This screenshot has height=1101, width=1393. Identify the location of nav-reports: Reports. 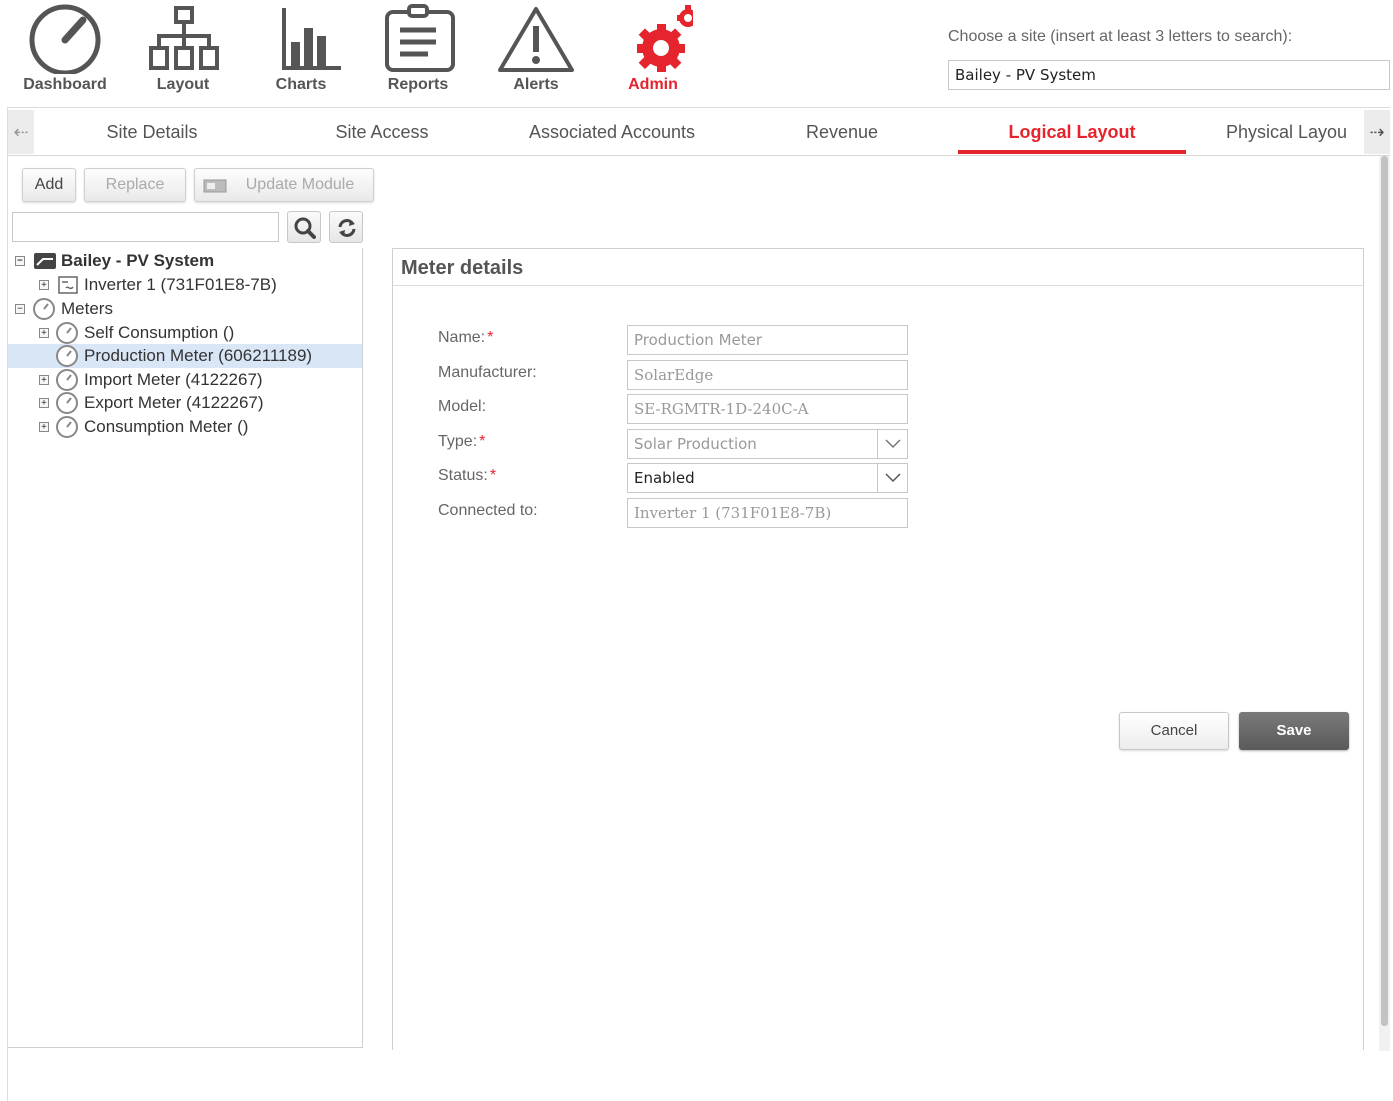
(418, 52).